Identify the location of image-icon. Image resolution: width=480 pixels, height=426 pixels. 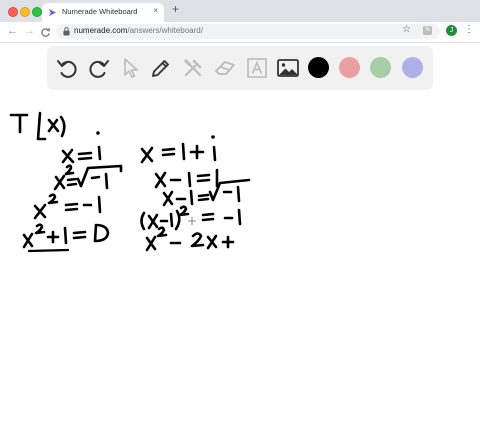
(288, 68).